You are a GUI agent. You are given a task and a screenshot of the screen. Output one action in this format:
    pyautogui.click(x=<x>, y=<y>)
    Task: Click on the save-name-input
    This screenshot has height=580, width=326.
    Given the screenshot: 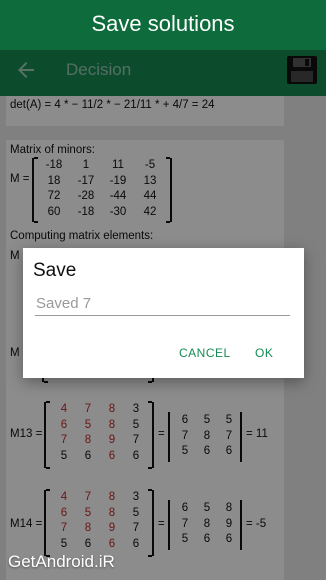 What is the action you would take?
    pyautogui.click(x=162, y=304)
    